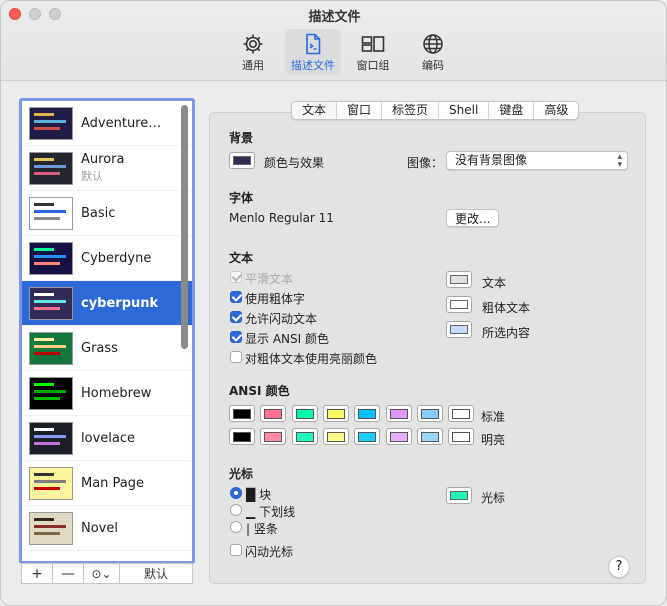 The image size is (667, 606). Describe the element at coordinates (236, 337) in the screenshot. I see `ansi-colors-checkbox` at that location.